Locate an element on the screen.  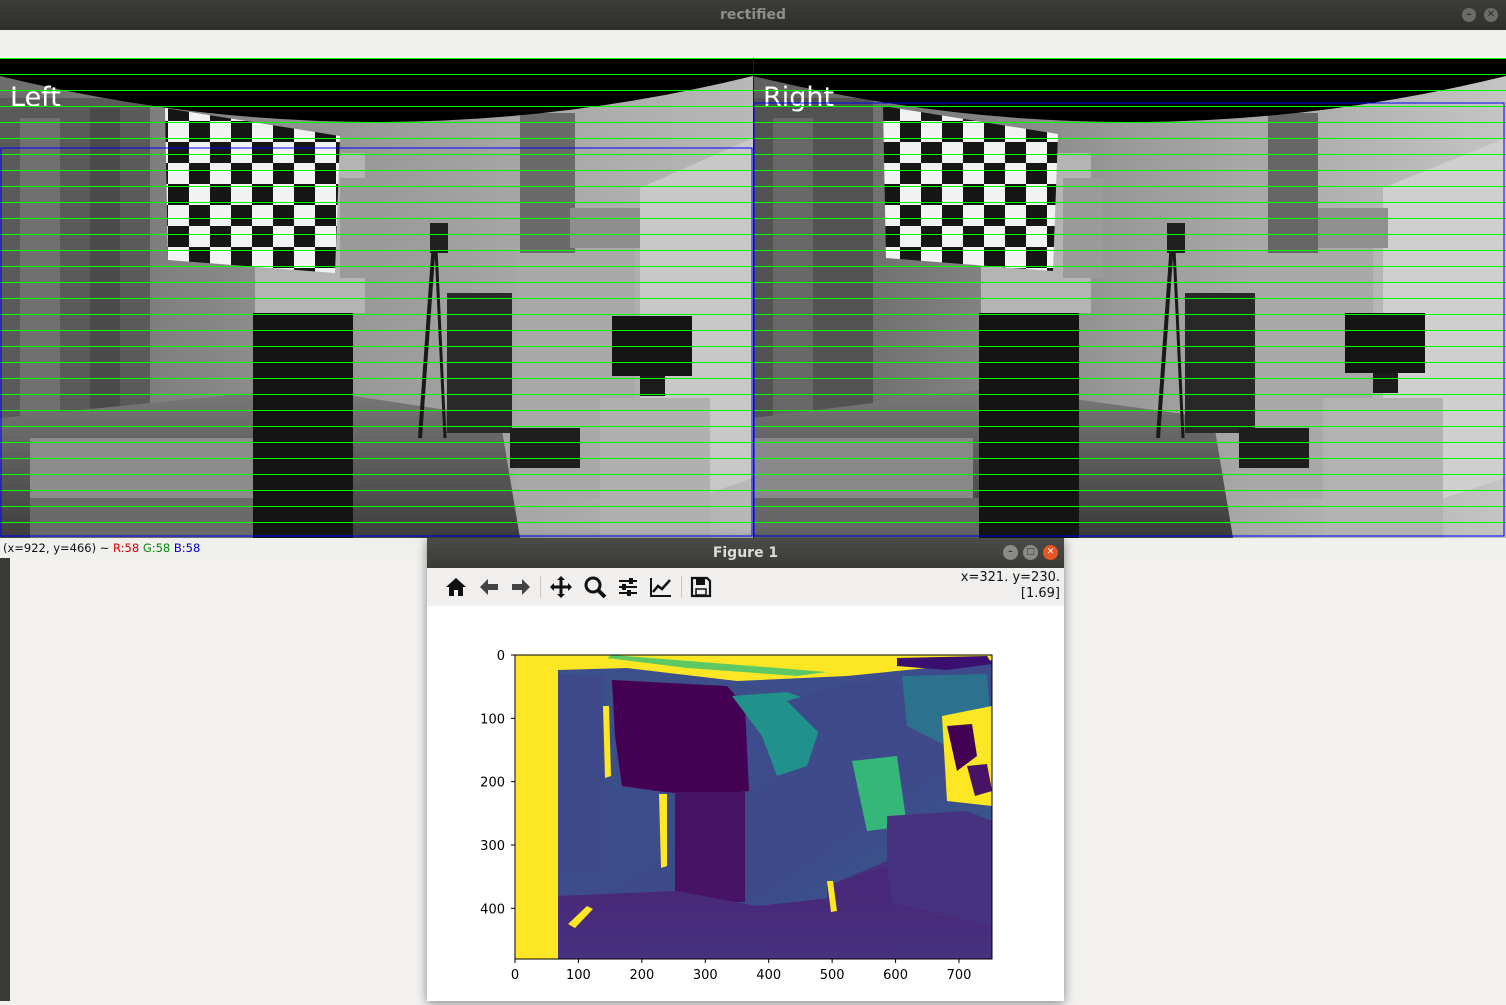
cursor-readout: x=321. y=230. [1.69] is located at coordinates (1010, 586).